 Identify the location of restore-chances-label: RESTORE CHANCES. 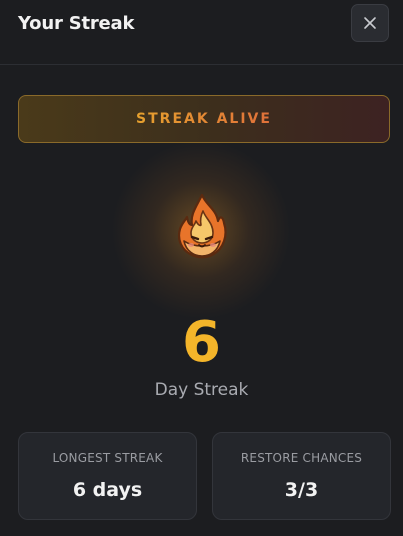
(301, 458).